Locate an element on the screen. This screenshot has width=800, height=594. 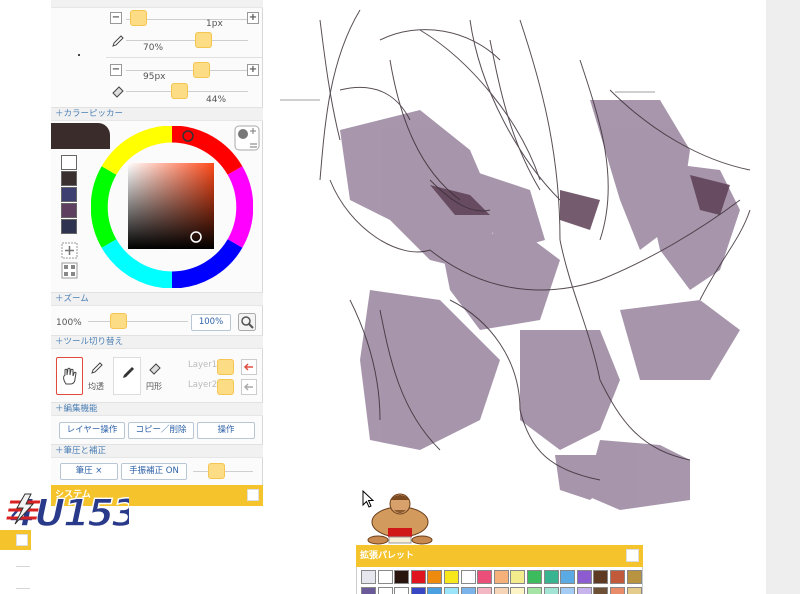
pressure-toggle-button: 筆圧 × is located at coordinates (89, 471).